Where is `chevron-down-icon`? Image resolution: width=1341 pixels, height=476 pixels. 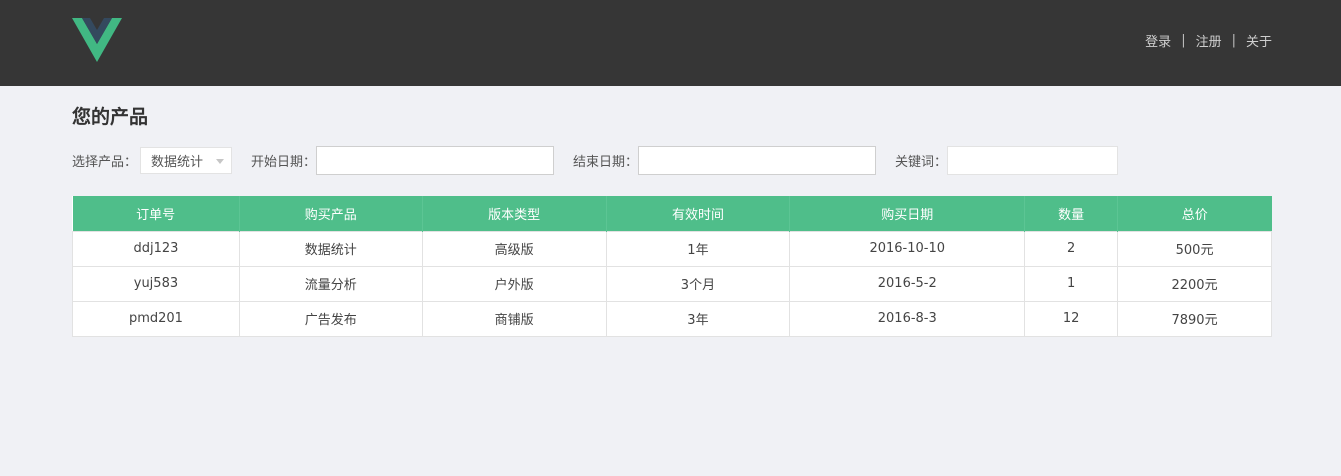
chevron-down-icon is located at coordinates (220, 161).